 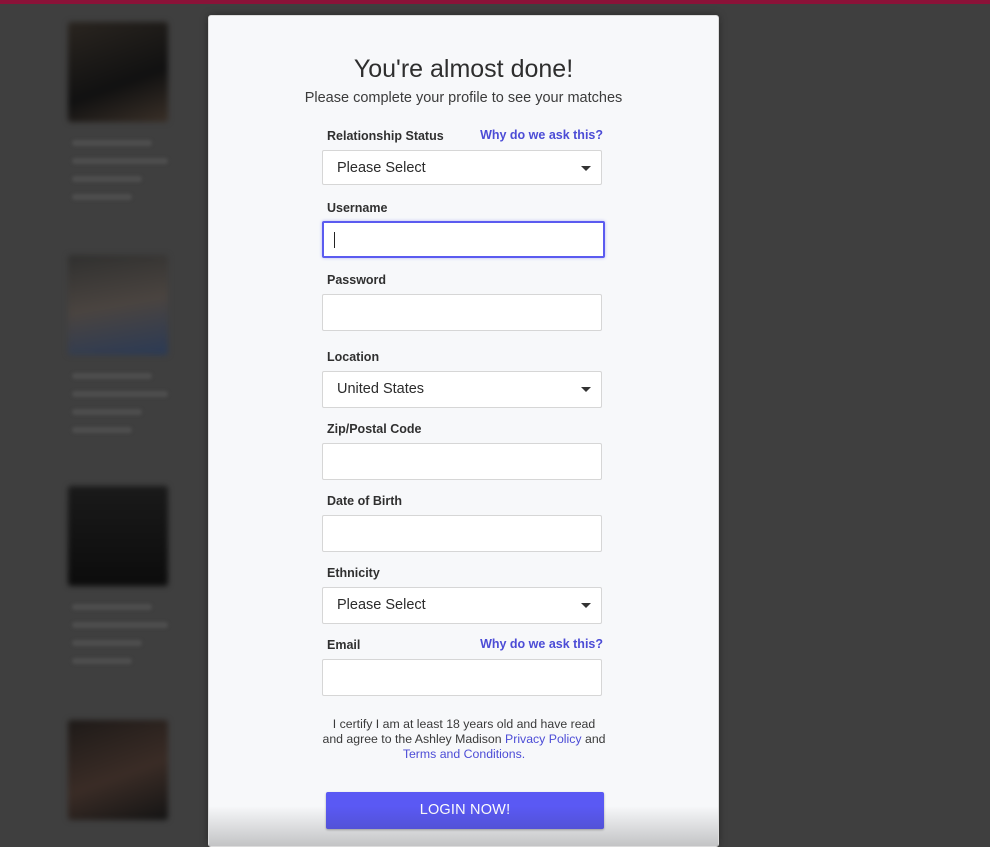 What do you see at coordinates (374, 429) in the screenshot?
I see `zip-label: Zip/Postal Code` at bounding box center [374, 429].